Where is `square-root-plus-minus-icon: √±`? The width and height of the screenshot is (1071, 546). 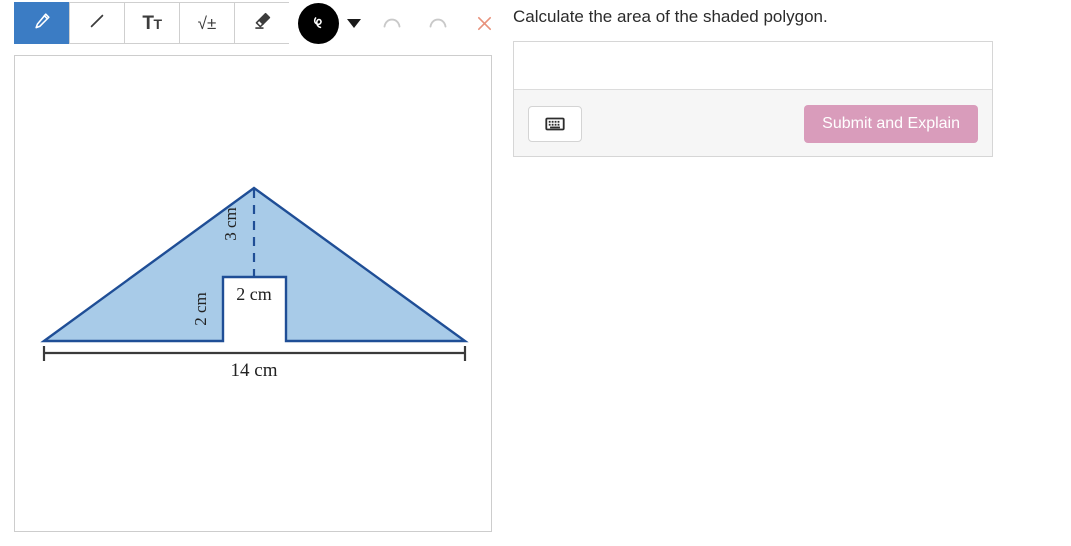
square-root-plus-minus-icon: √± is located at coordinates (207, 23).